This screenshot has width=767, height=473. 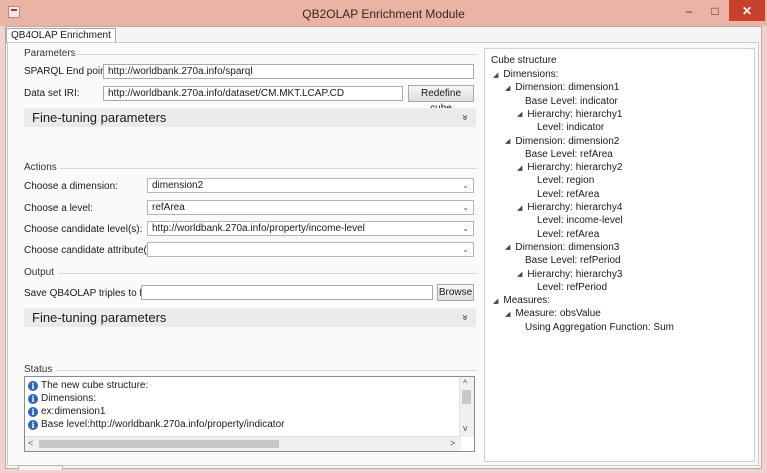 What do you see at coordinates (565, 180) in the screenshot?
I see `tree-node: Level: region` at bounding box center [565, 180].